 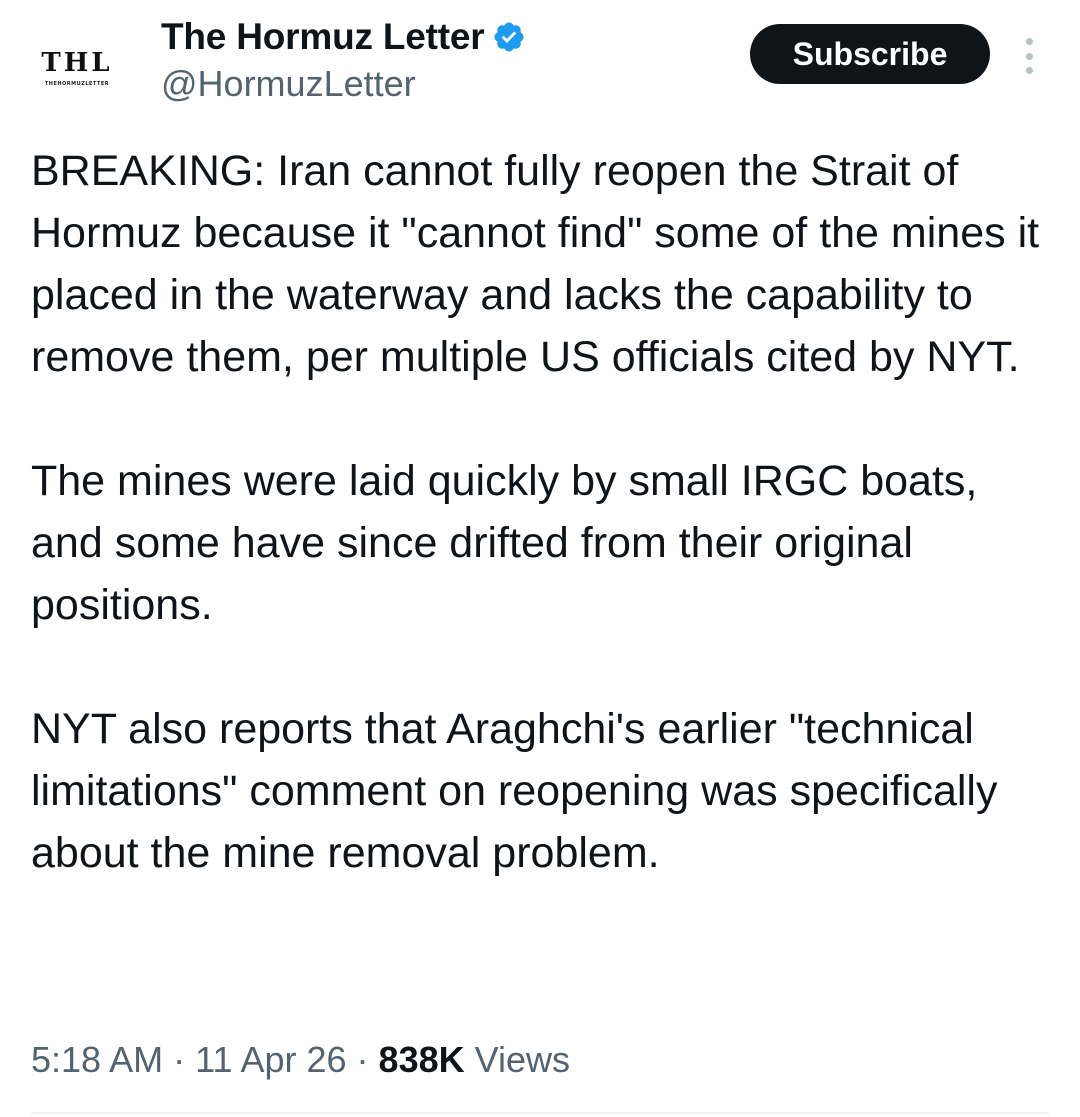 I want to click on name-row: The Hormuz Letter, so click(x=343, y=37).